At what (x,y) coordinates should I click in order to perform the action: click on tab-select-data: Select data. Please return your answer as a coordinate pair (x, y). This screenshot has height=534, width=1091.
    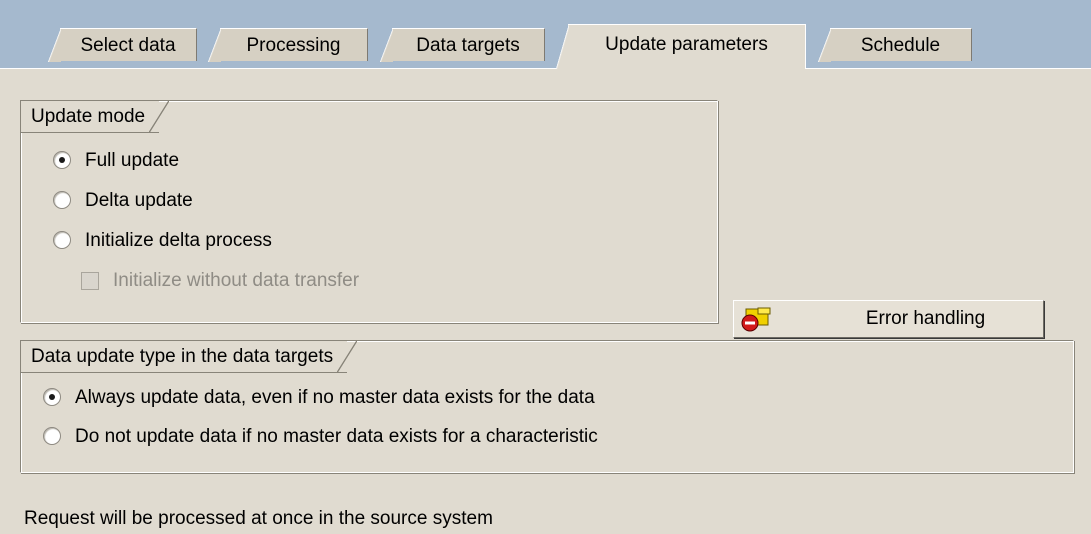
    Looking at the image, I should click on (122, 45).